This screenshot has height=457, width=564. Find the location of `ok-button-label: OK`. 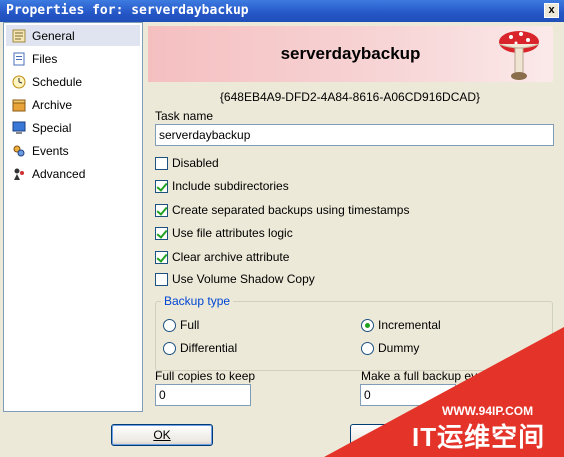

ok-button-label: OK is located at coordinates (162, 435).